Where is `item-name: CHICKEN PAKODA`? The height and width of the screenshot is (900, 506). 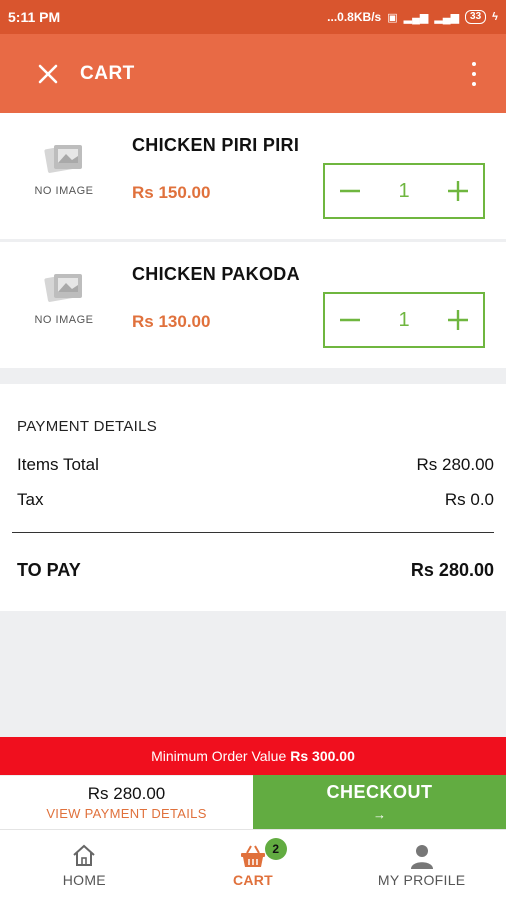 item-name: CHICKEN PAKODA is located at coordinates (216, 274).